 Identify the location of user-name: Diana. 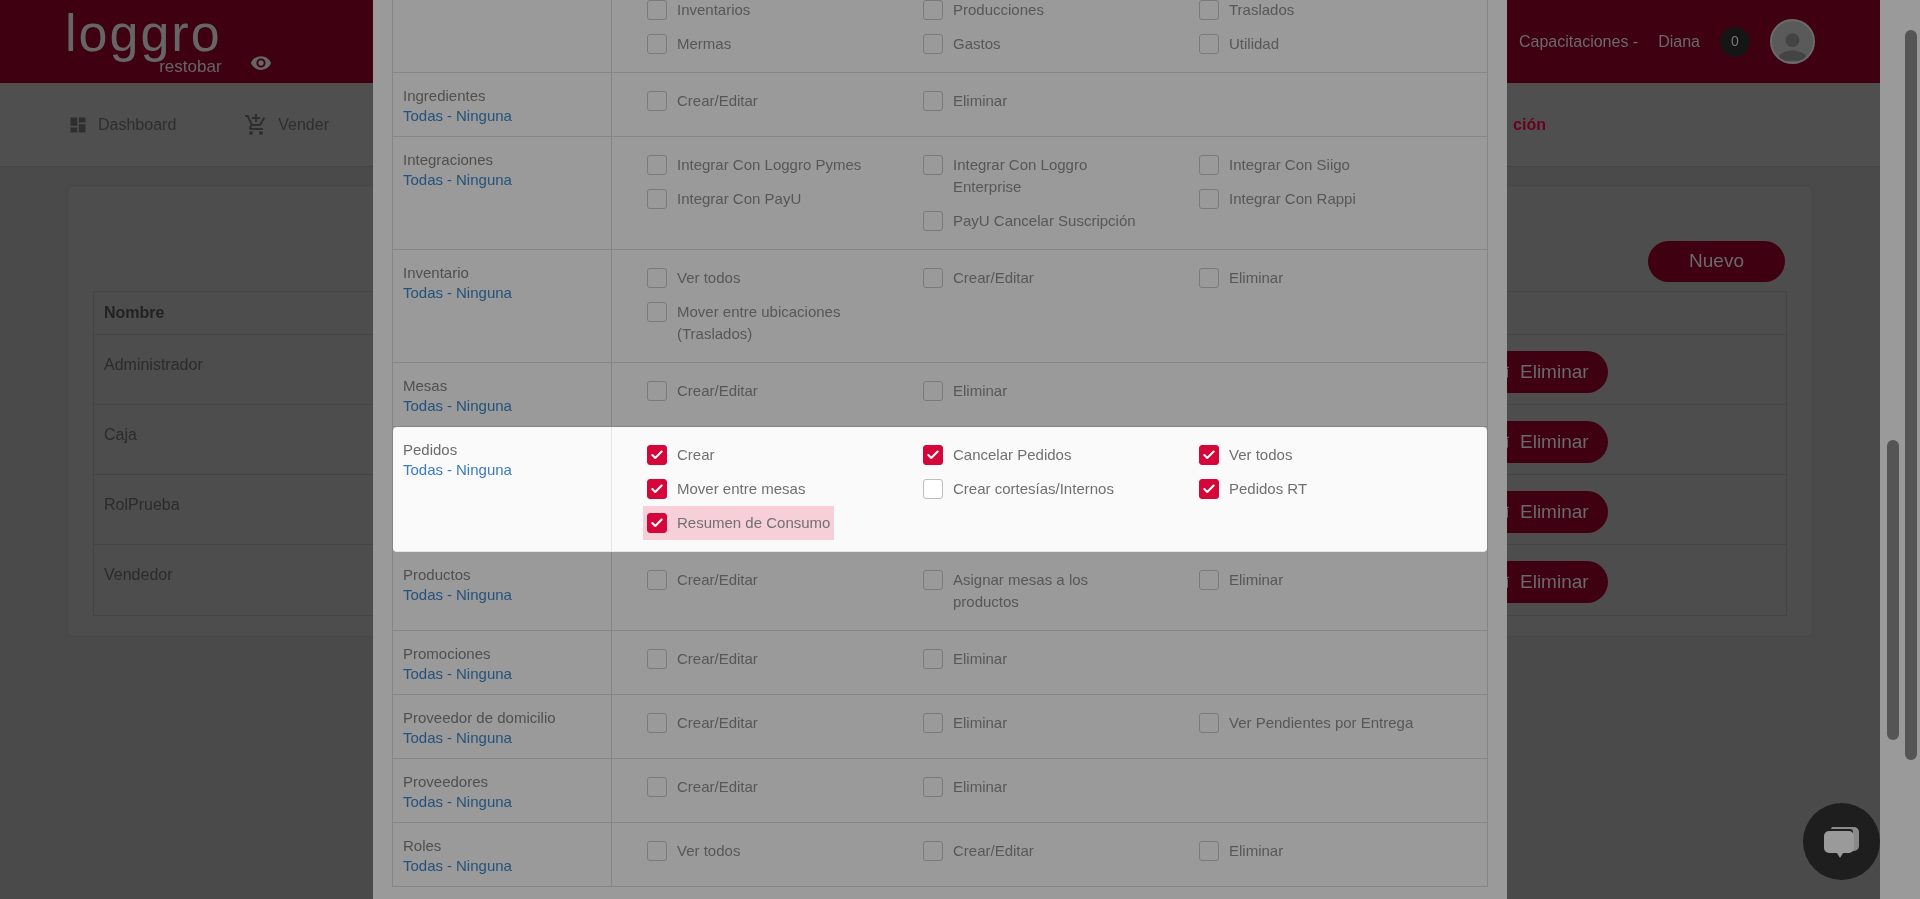
(1679, 41).